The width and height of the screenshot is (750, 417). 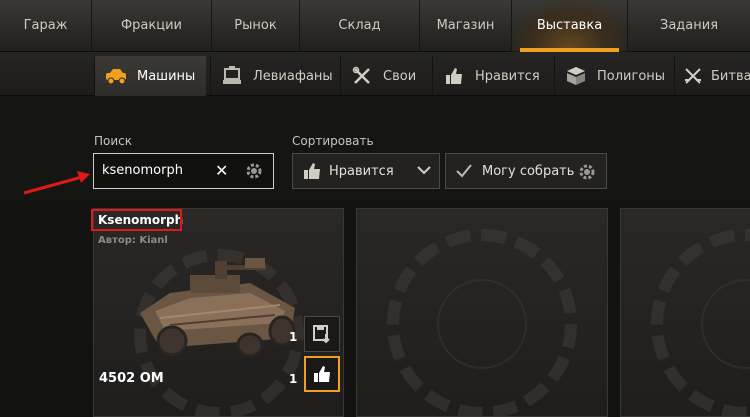 I want to click on tab-quests: Задания, so click(x=689, y=26).